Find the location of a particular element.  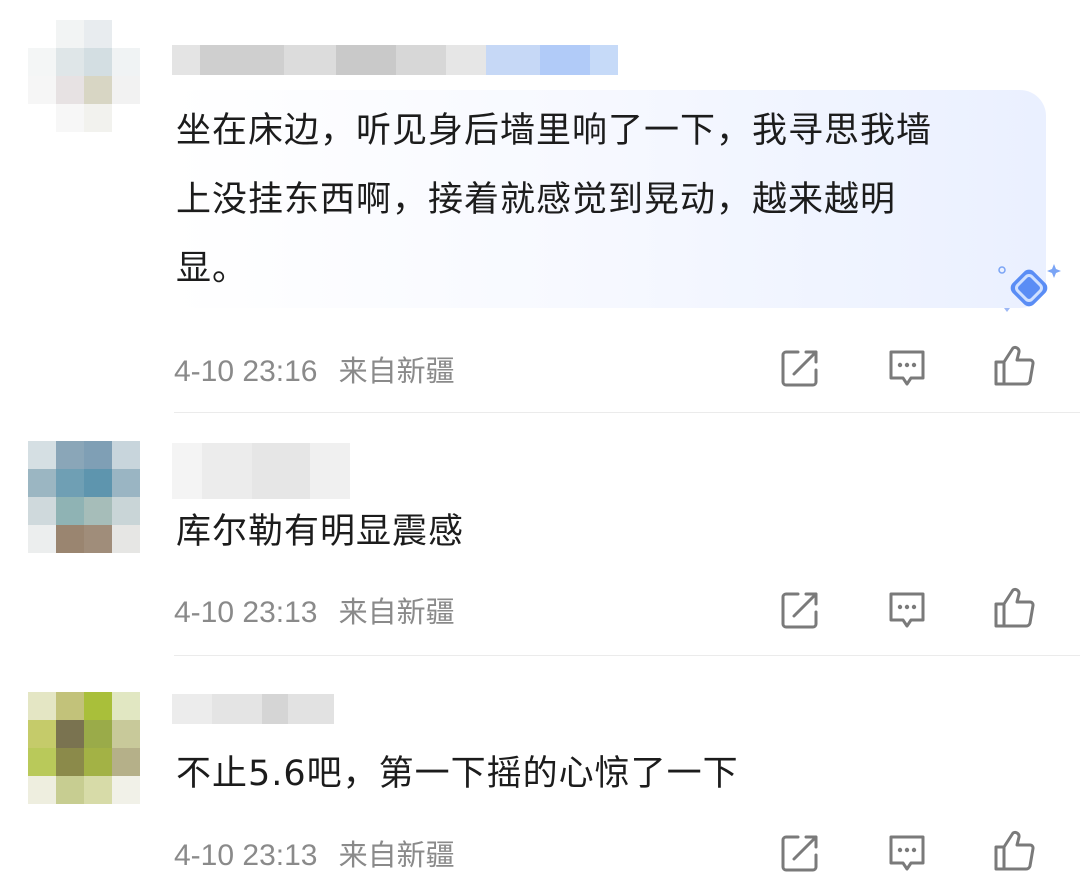

comment-meta: 4-10 23:16 来自新疆 is located at coordinates (314, 369).